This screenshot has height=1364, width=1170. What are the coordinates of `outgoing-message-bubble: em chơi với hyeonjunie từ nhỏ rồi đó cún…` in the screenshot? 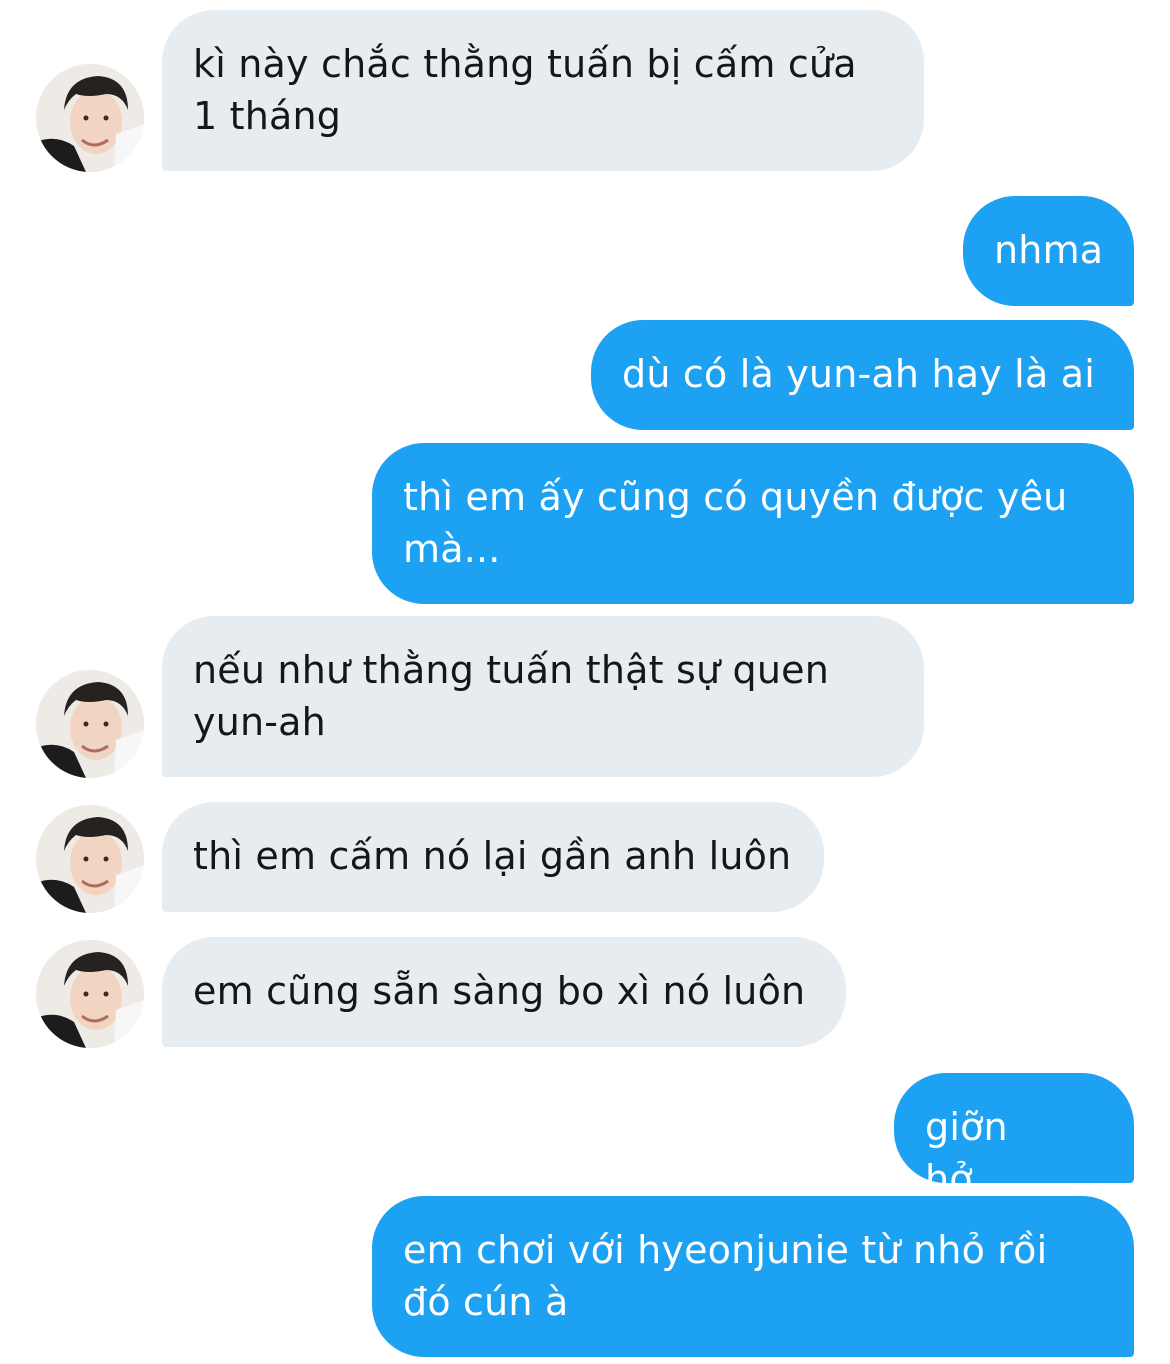 It's located at (753, 1276).